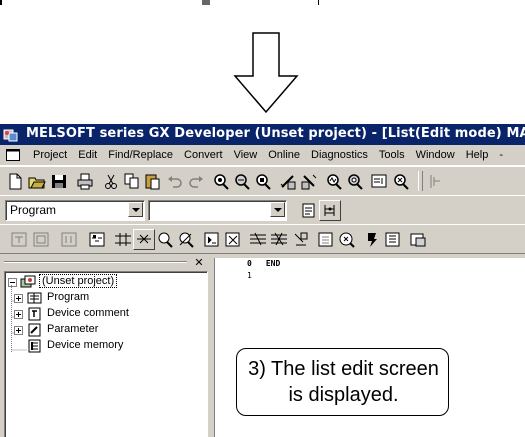 This screenshot has width=525, height=437. I want to click on redo-icon, so click(196, 181).